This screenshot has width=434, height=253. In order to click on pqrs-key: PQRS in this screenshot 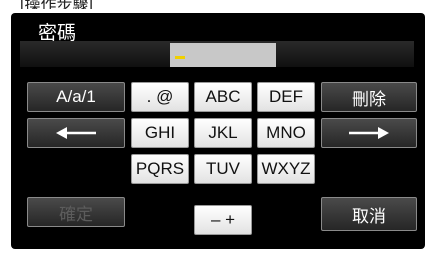, I will do `click(160, 169)`.